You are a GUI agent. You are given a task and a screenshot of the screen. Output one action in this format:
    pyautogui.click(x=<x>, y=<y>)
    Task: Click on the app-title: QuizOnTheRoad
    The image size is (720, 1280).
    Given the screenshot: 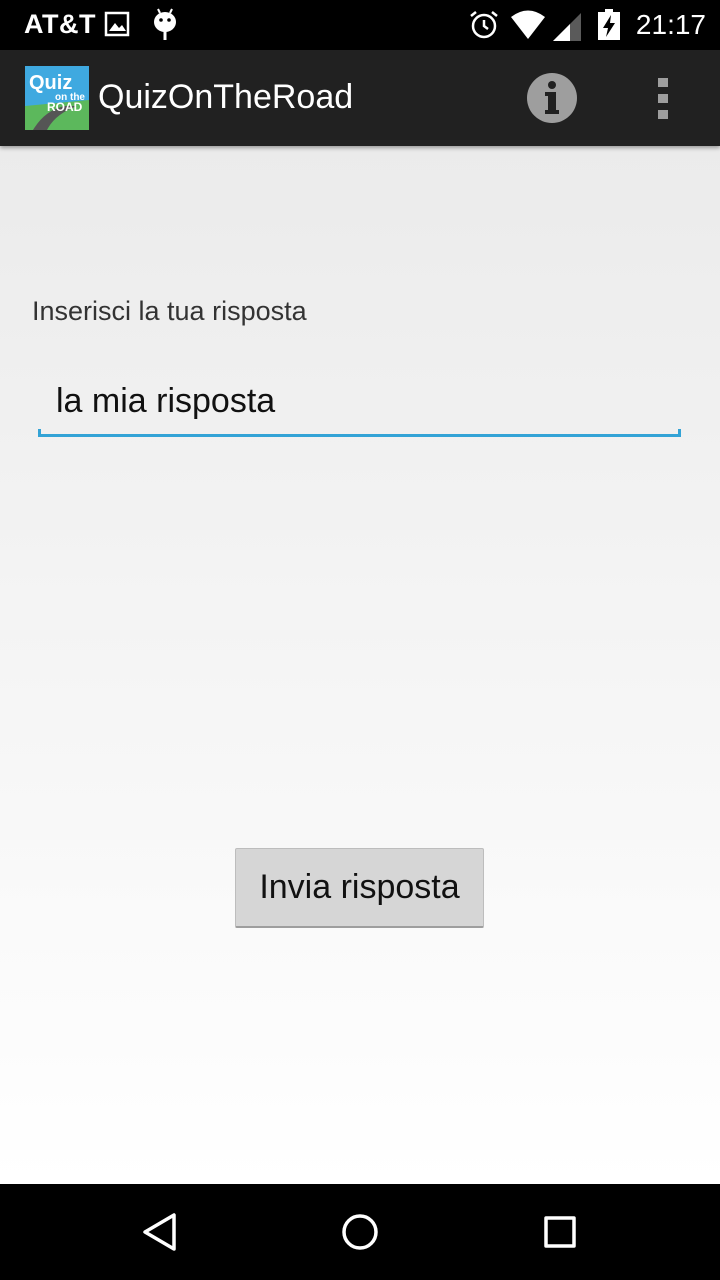 What is the action you would take?
    pyautogui.click(x=226, y=97)
    